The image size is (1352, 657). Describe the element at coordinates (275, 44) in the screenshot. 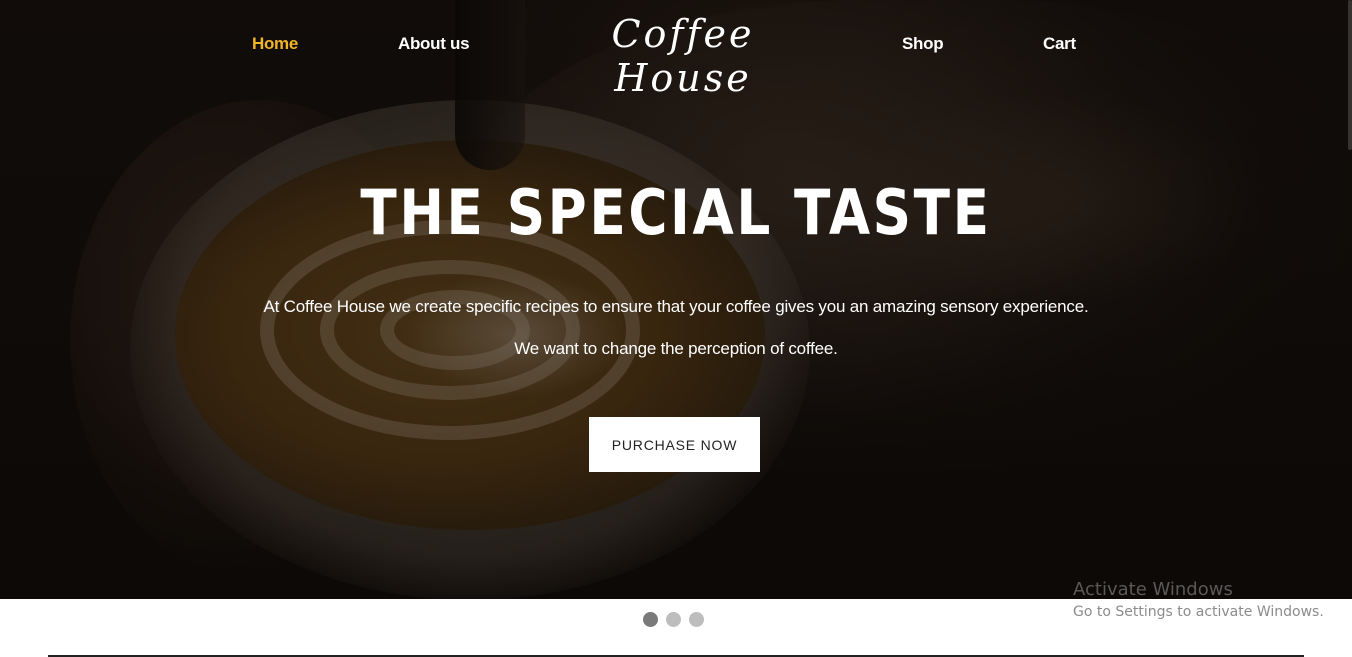

I see `nav-home-link: Home` at that location.